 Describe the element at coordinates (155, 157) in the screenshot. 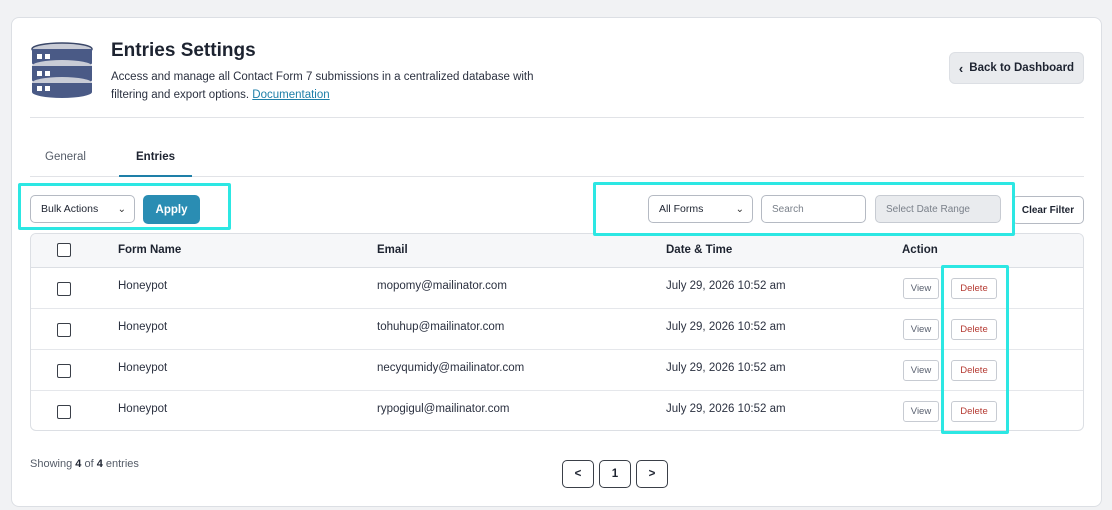

I see `tab-entries: Entries` at that location.